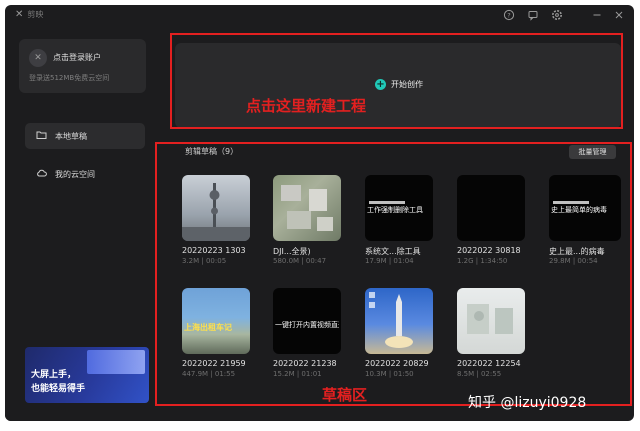  Describe the element at coordinates (69, 78) in the screenshot. I see `login-subtitle: 登录送512MB免费云空间` at that location.